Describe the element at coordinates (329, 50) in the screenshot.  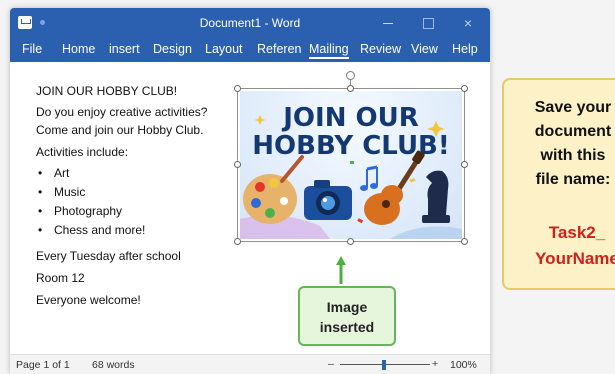
I see `tab-mailings: Mailing` at that location.